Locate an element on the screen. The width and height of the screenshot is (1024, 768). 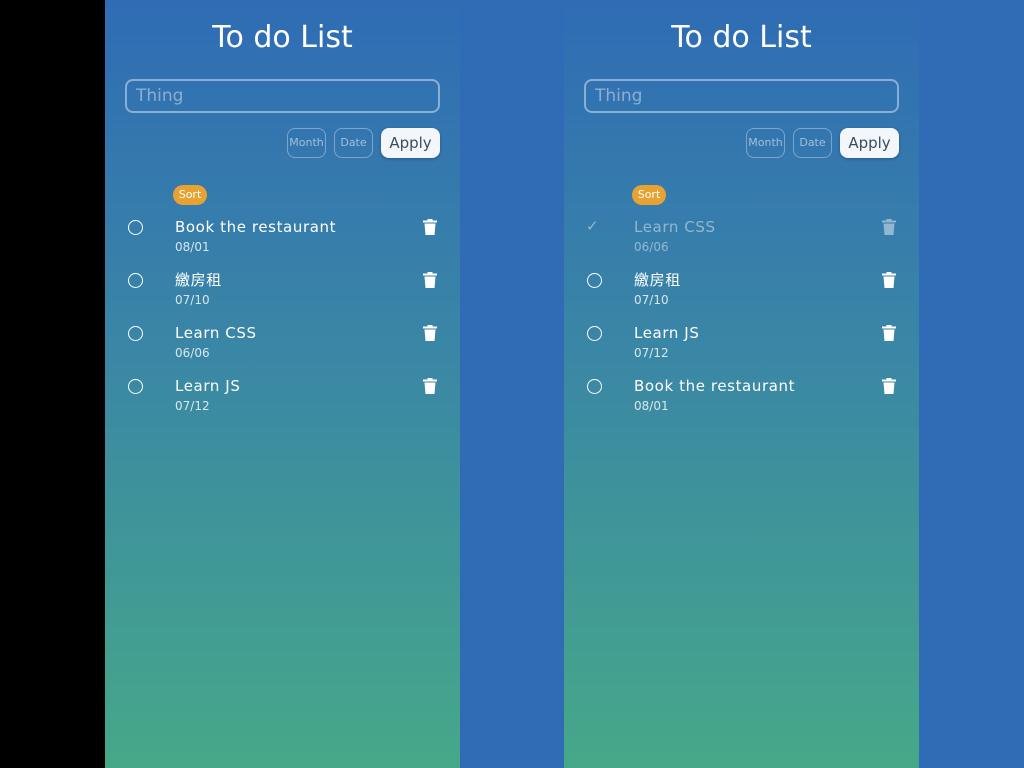
task-item: Learn CSS 06/06 is located at coordinates (282, 348).